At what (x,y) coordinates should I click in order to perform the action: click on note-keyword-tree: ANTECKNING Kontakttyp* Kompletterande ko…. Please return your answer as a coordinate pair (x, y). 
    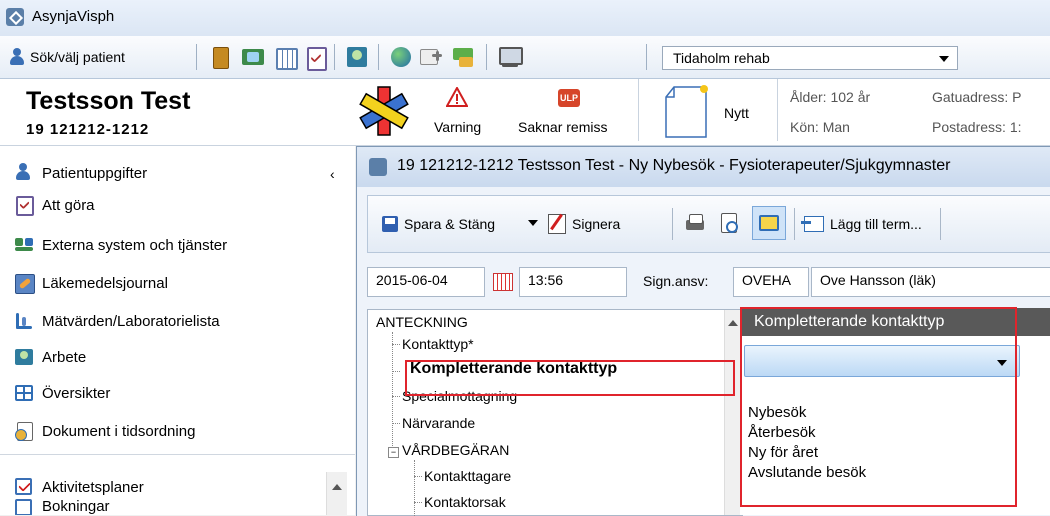
    Looking at the image, I should click on (555, 412).